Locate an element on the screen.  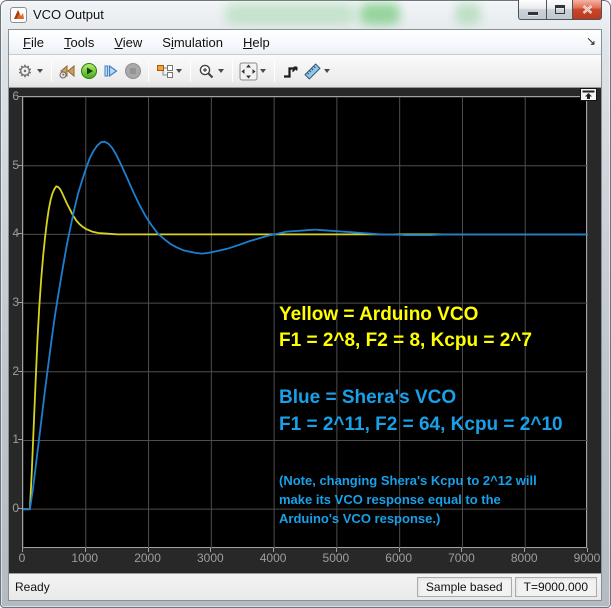
sim-time-cell: T=9000.000 is located at coordinates (555, 587).